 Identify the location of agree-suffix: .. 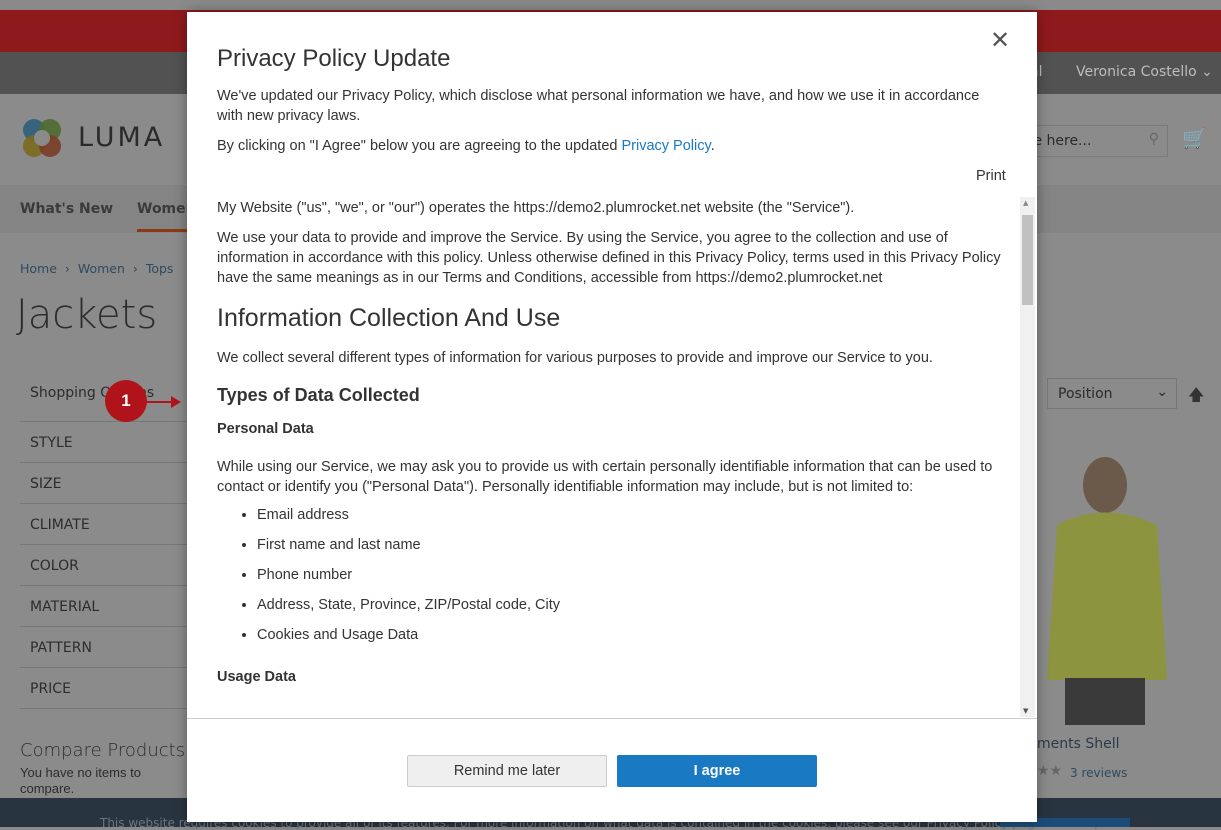
(712, 146).